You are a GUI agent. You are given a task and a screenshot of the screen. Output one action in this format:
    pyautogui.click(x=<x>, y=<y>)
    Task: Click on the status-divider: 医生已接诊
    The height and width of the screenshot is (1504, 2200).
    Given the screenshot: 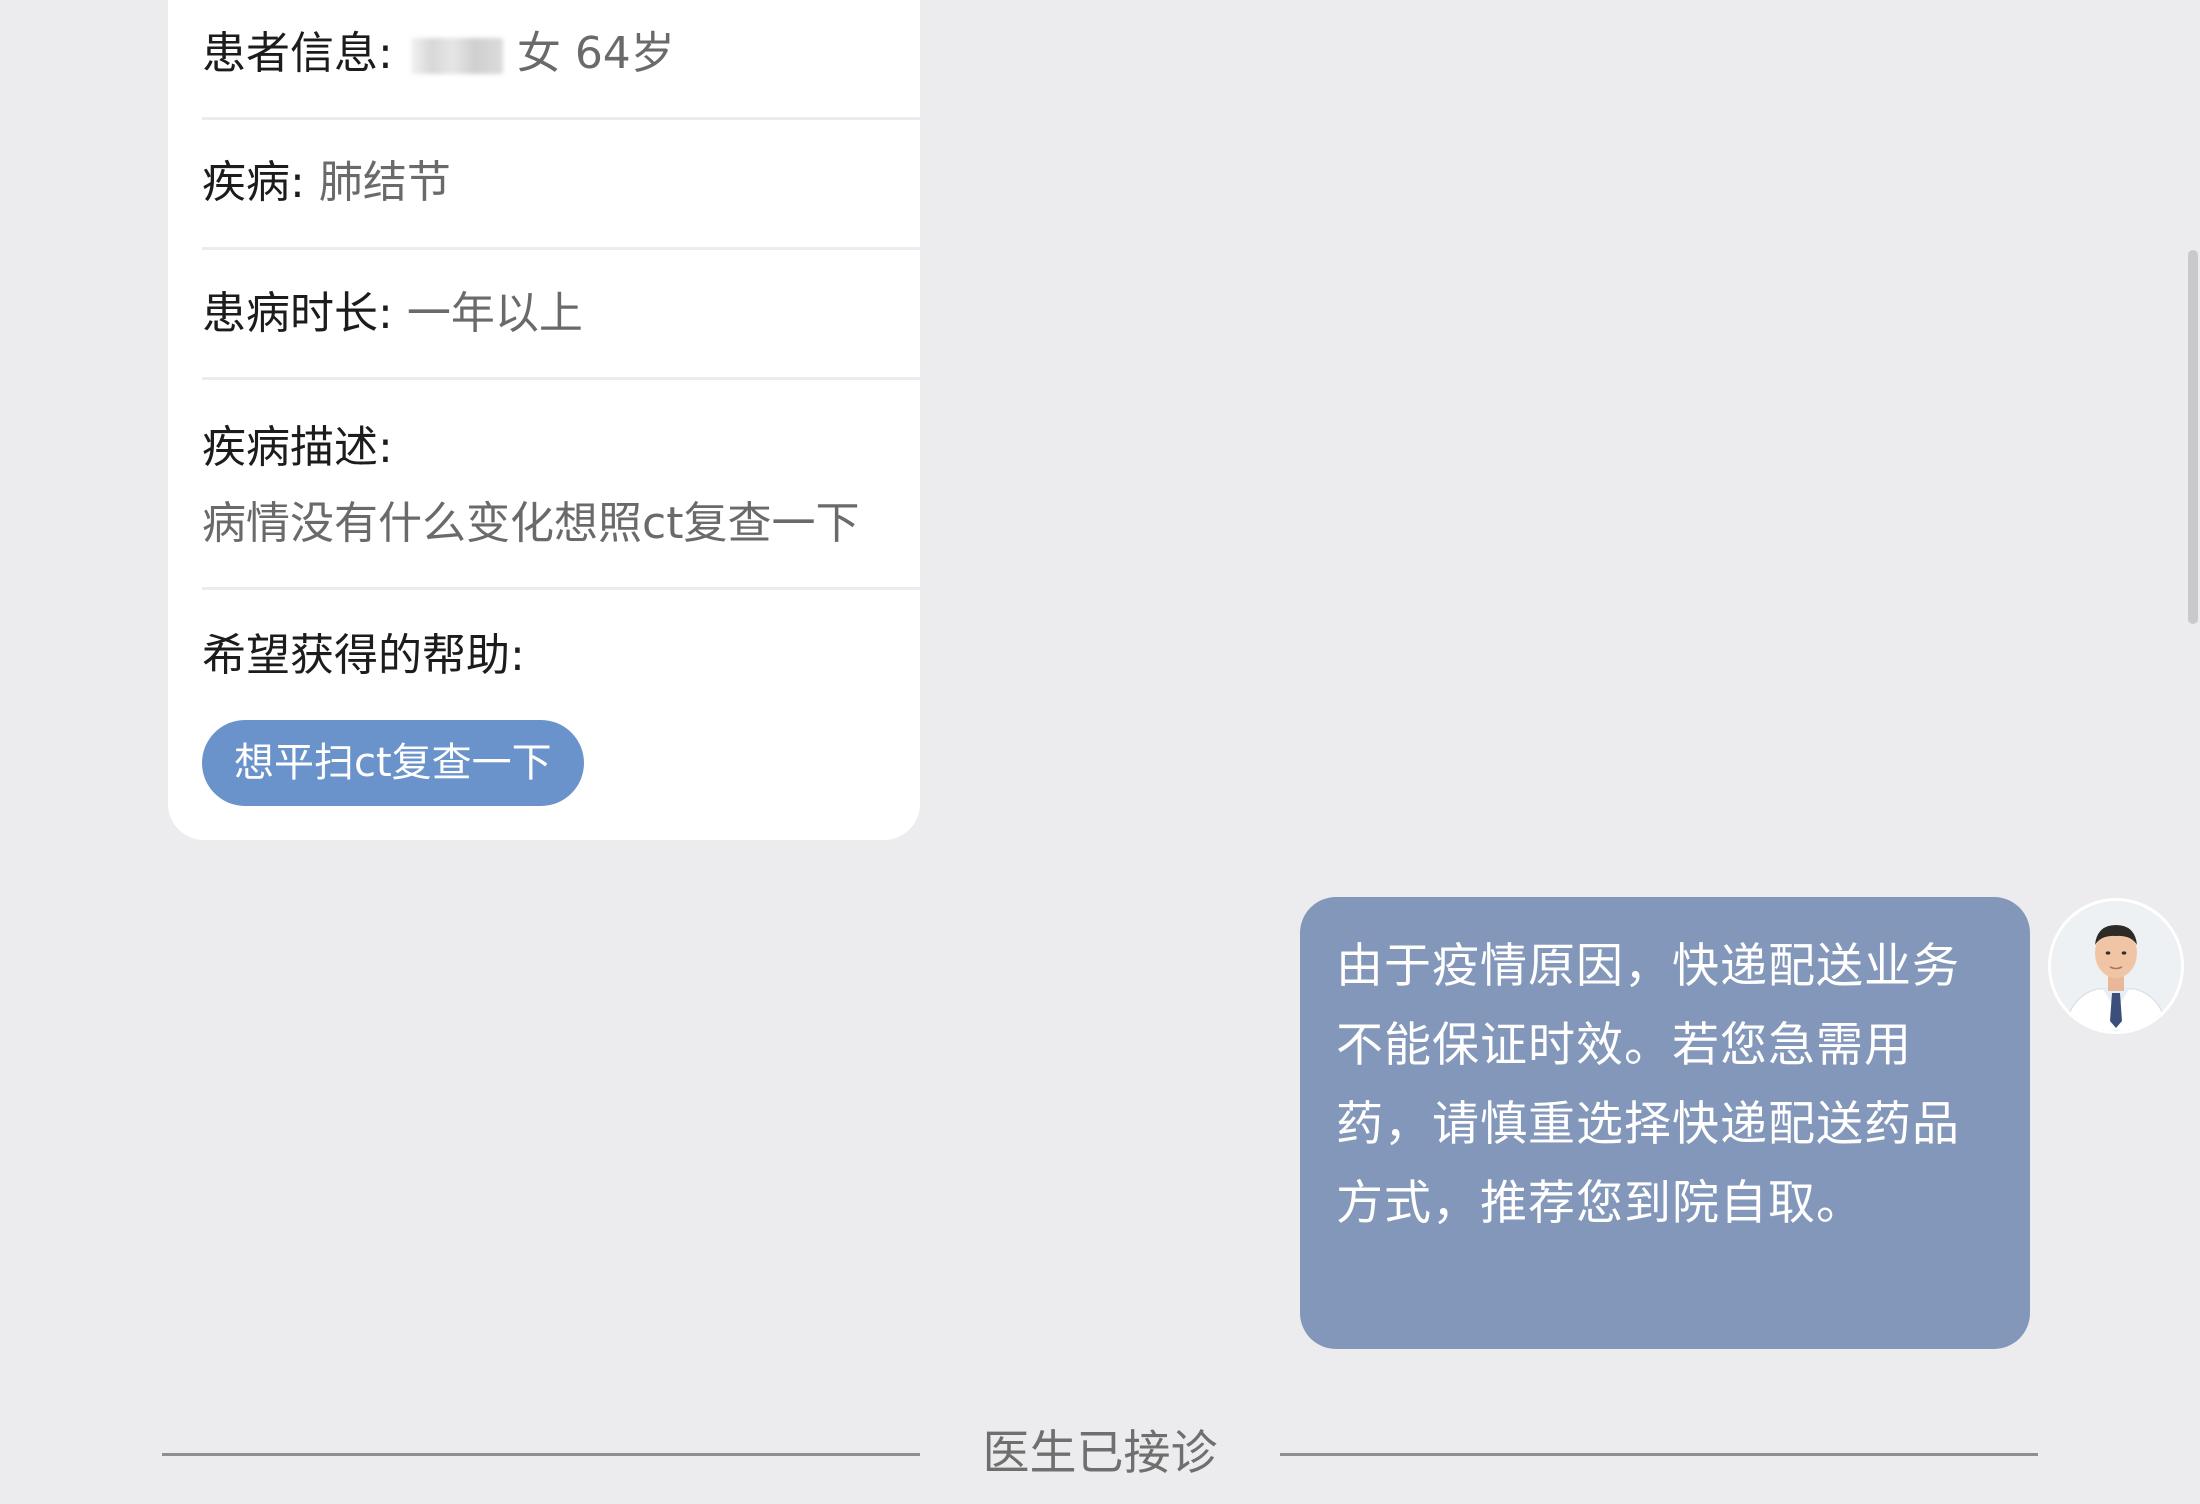 What is the action you would take?
    pyautogui.click(x=1100, y=1454)
    